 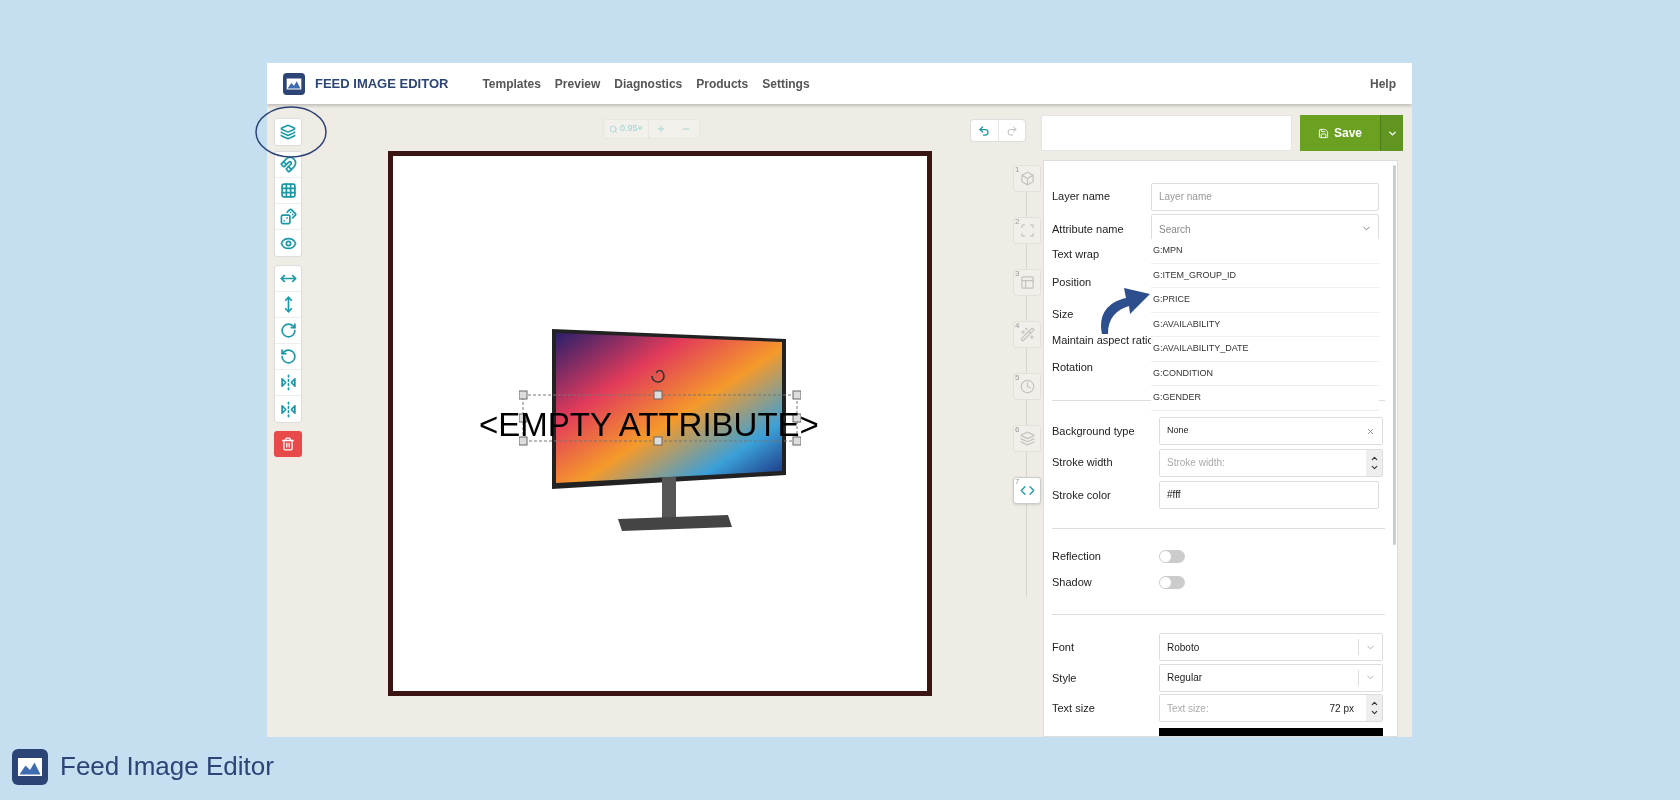 I want to click on dropdown-option: G:GENDER, so click(x=1265, y=398).